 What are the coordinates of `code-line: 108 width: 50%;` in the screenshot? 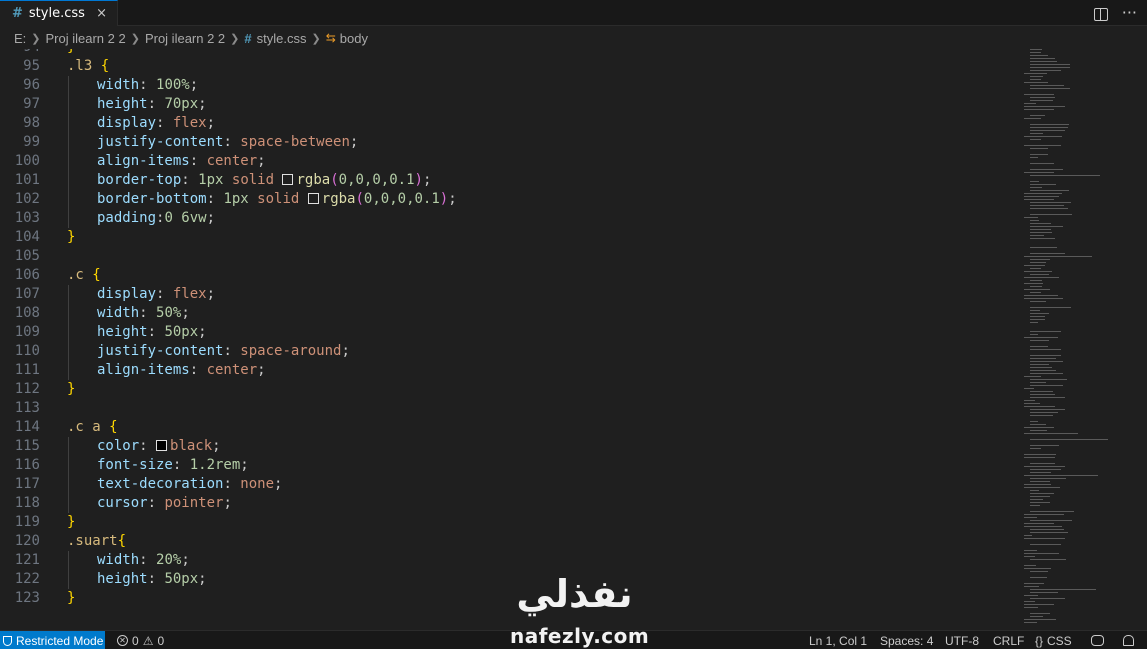 It's located at (508, 313).